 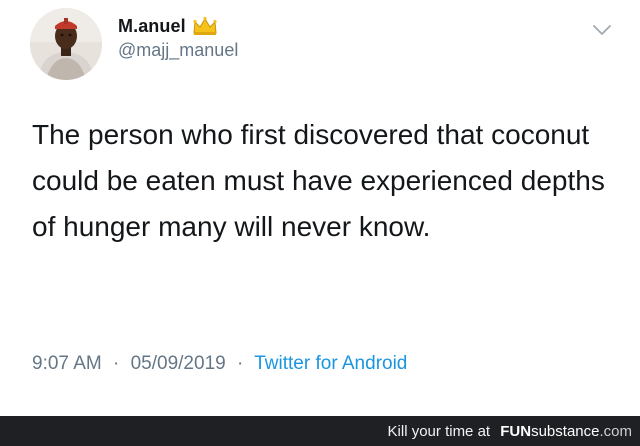 I want to click on watermark-brand-bold: FUN, so click(x=516, y=431).